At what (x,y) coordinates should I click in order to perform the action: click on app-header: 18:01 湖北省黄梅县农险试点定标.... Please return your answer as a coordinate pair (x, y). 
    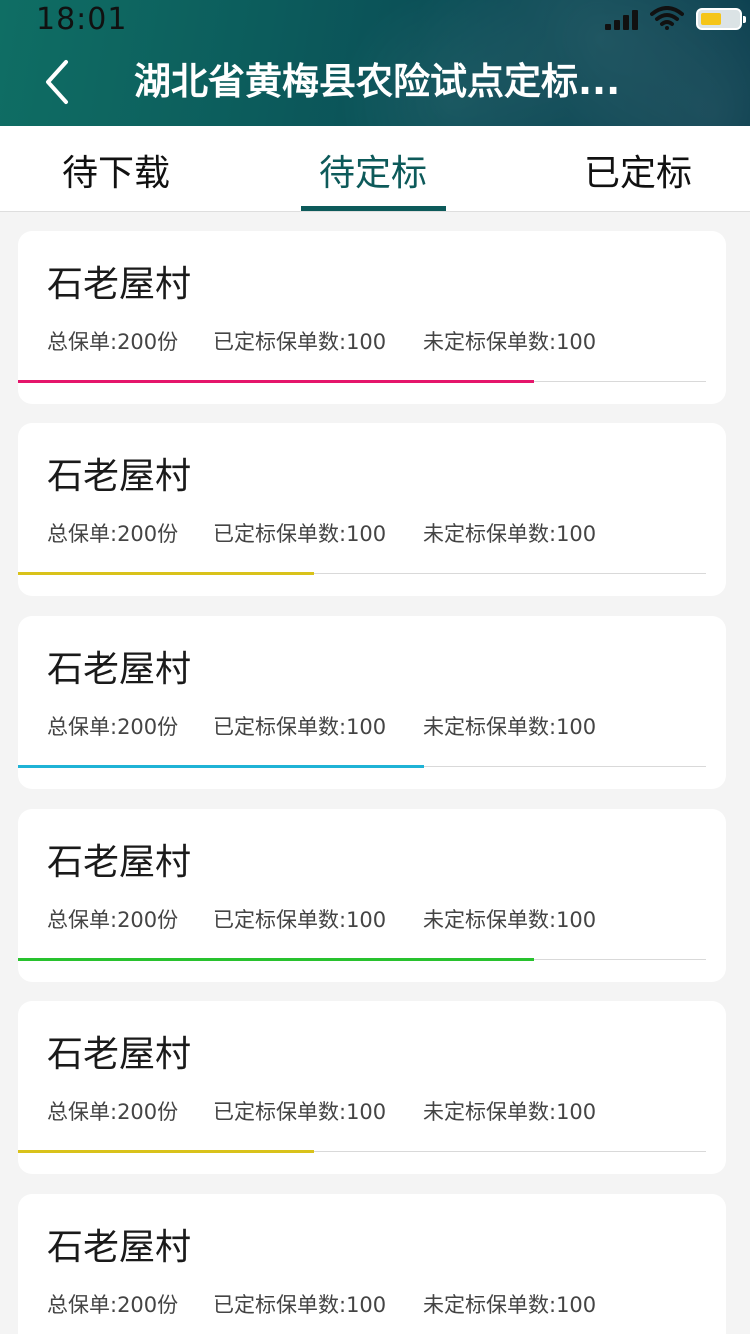
    Looking at the image, I should click on (375, 63).